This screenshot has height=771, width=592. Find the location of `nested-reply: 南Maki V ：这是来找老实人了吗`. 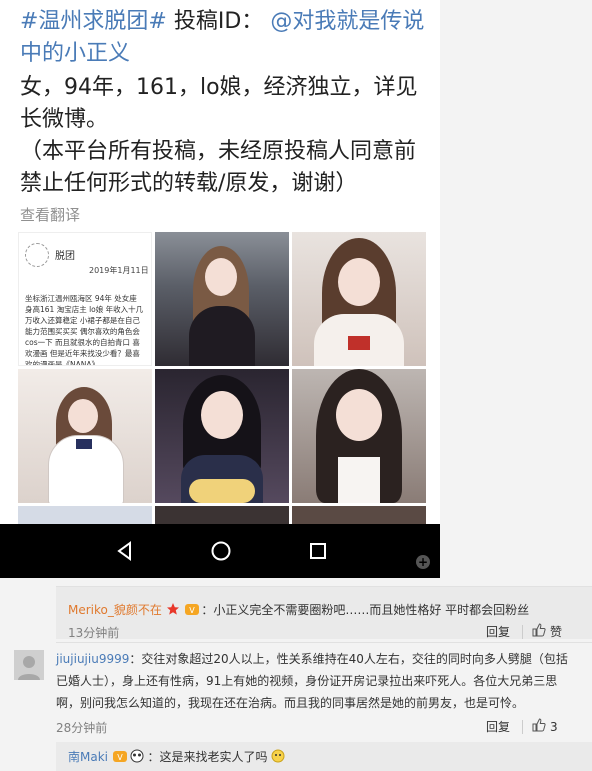

nested-reply: 南Maki V ：这是来找老实人了吗 is located at coordinates (324, 756).